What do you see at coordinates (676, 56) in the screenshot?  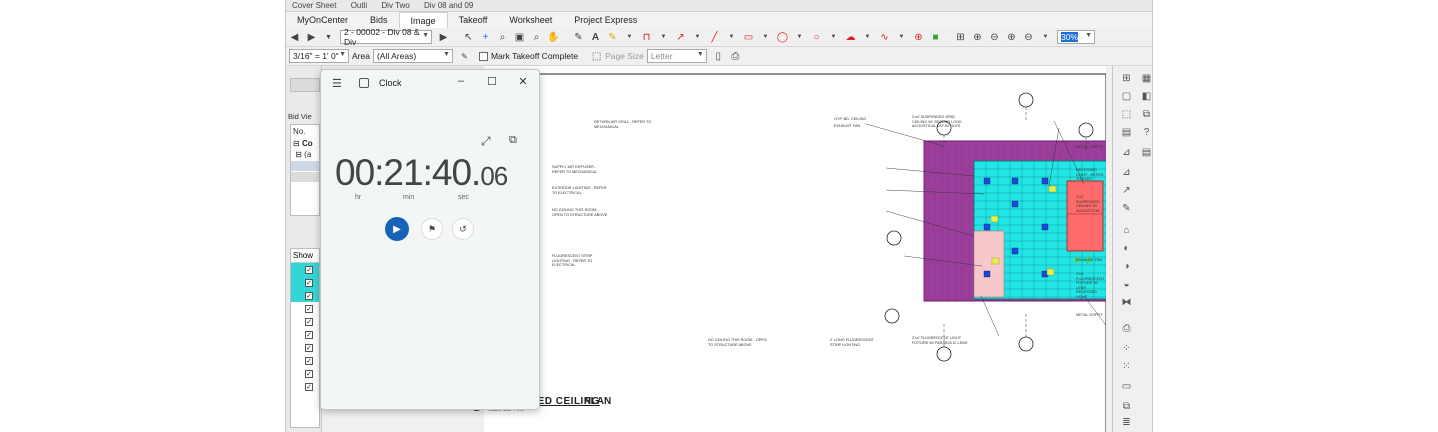 I see `page-size-select: Letter ▼` at bounding box center [676, 56].